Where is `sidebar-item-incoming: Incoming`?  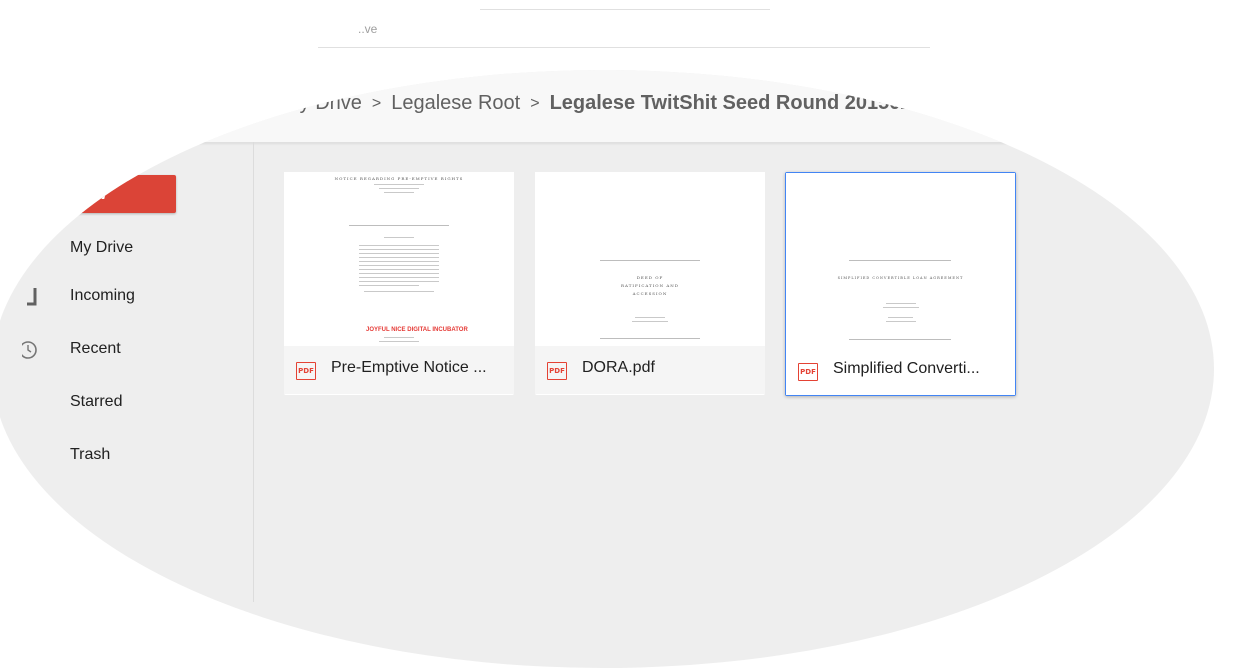 sidebar-item-incoming: Incoming is located at coordinates (102, 296).